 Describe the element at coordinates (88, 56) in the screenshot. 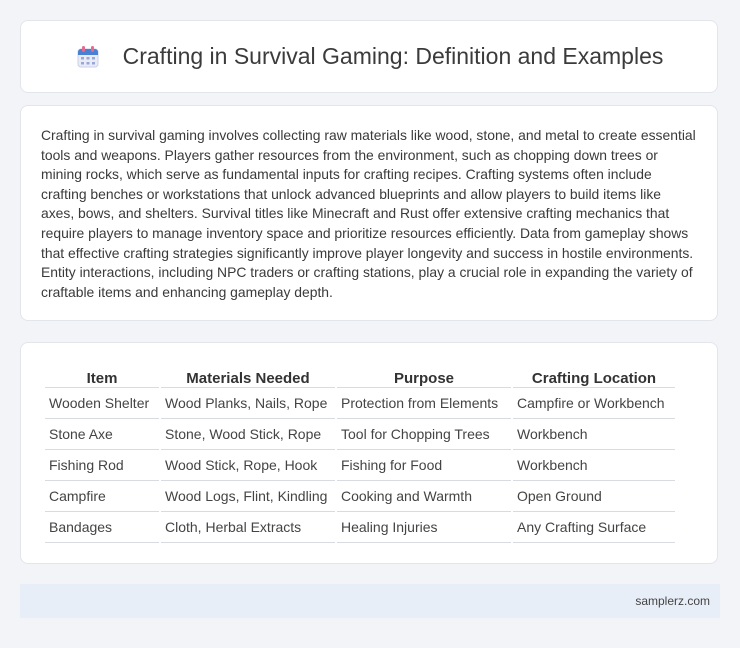

I see `calendar-icon` at that location.